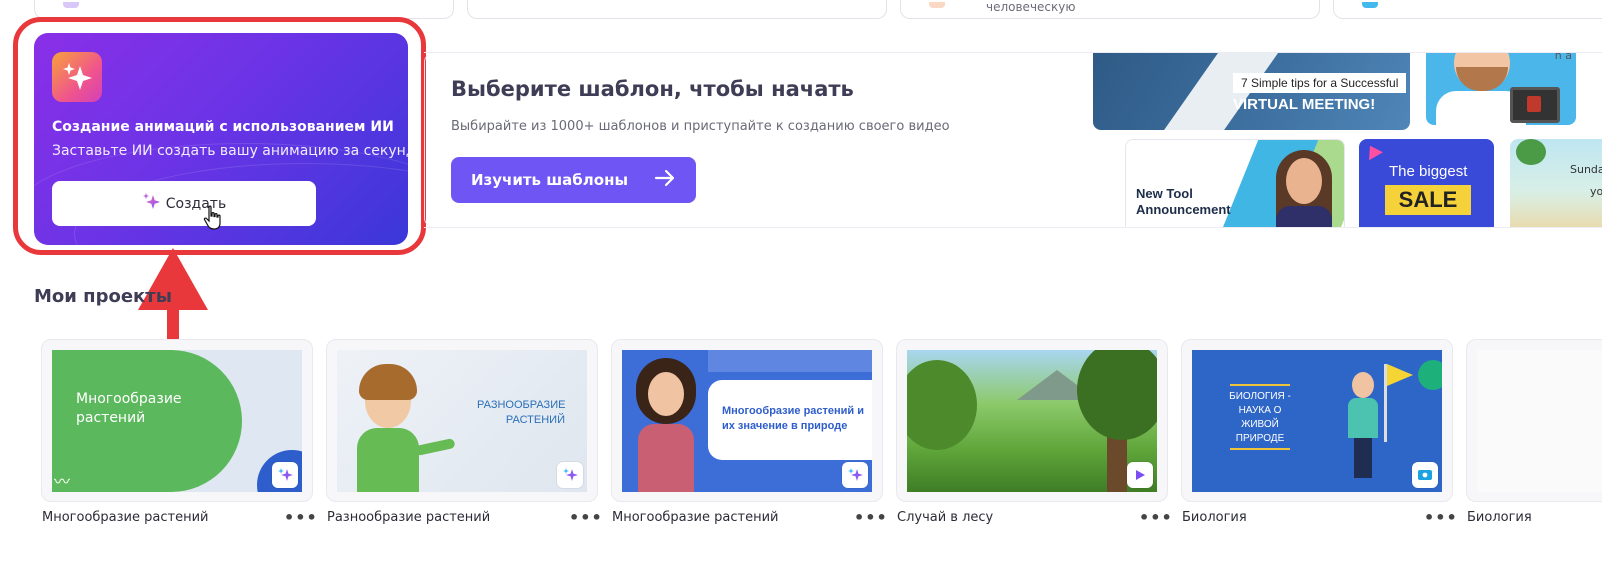 Image resolution: width=1602 pixels, height=570 pixels. What do you see at coordinates (945, 517) in the screenshot?
I see `project-name: Случай в лесу` at bounding box center [945, 517].